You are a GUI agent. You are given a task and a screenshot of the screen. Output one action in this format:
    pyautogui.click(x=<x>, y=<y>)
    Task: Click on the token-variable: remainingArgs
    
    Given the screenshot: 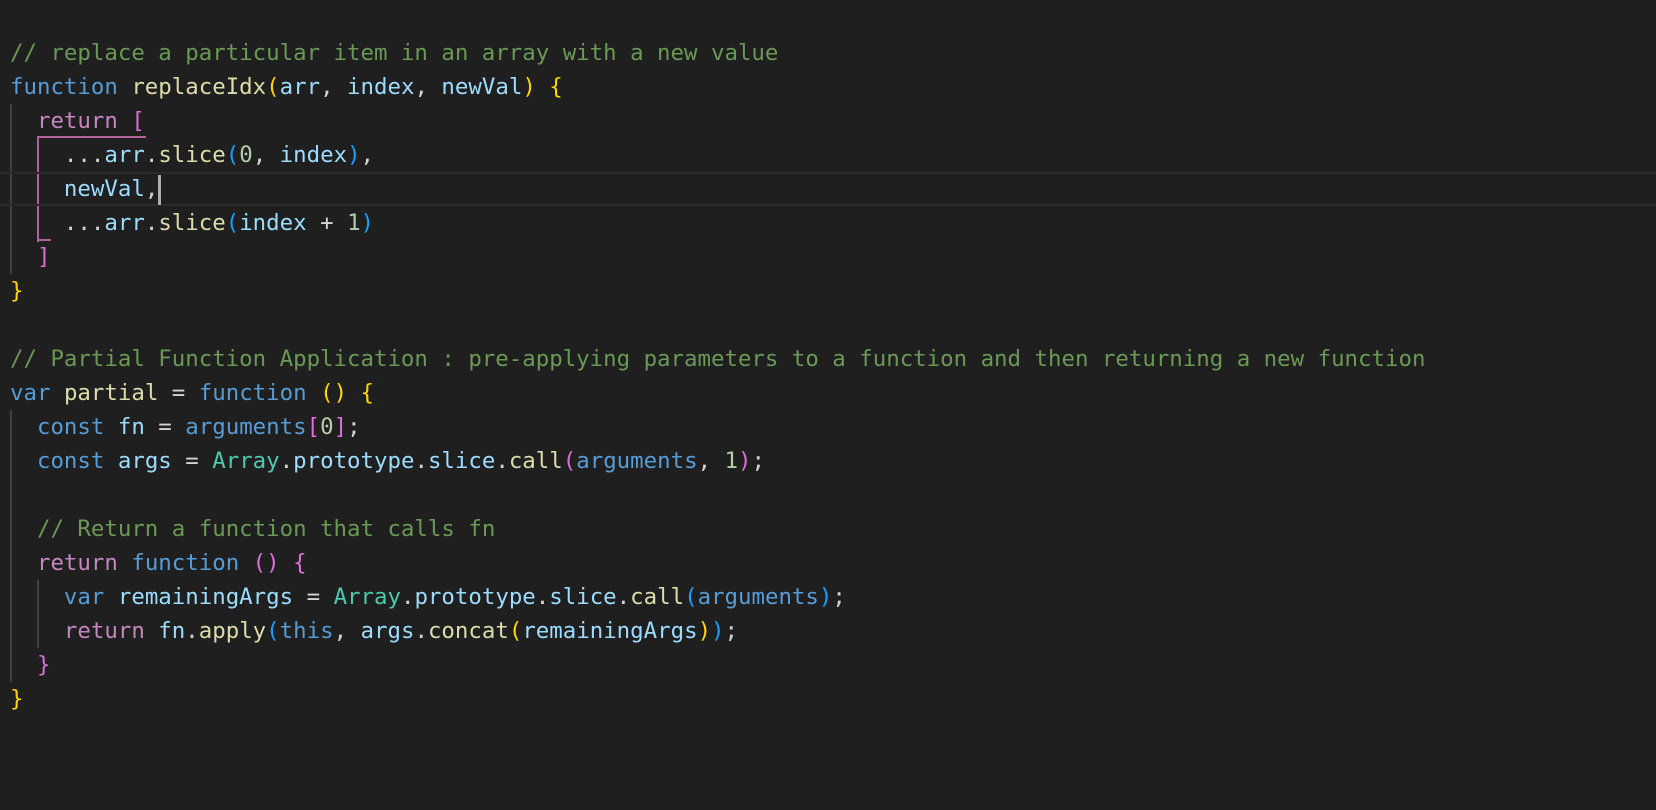 What is the action you would take?
    pyautogui.click(x=610, y=631)
    